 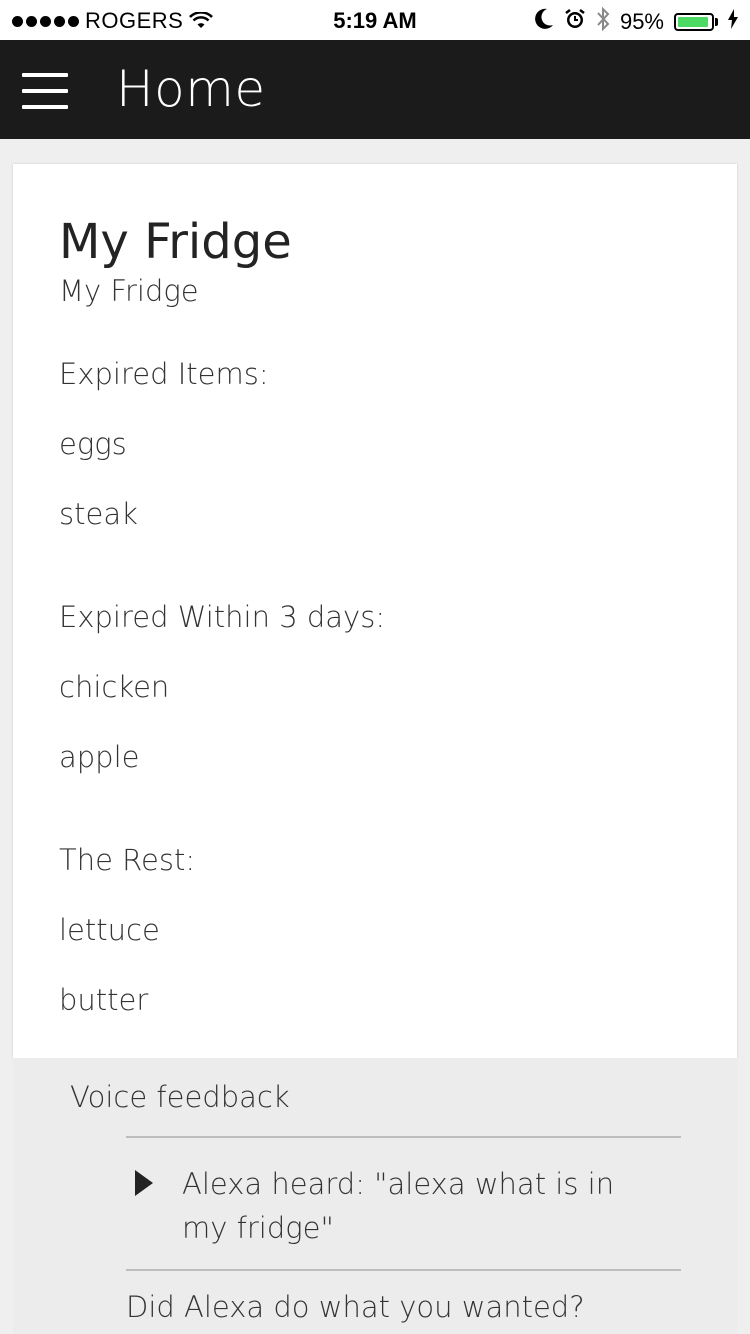 I want to click on battery-icon, so click(x=696, y=22).